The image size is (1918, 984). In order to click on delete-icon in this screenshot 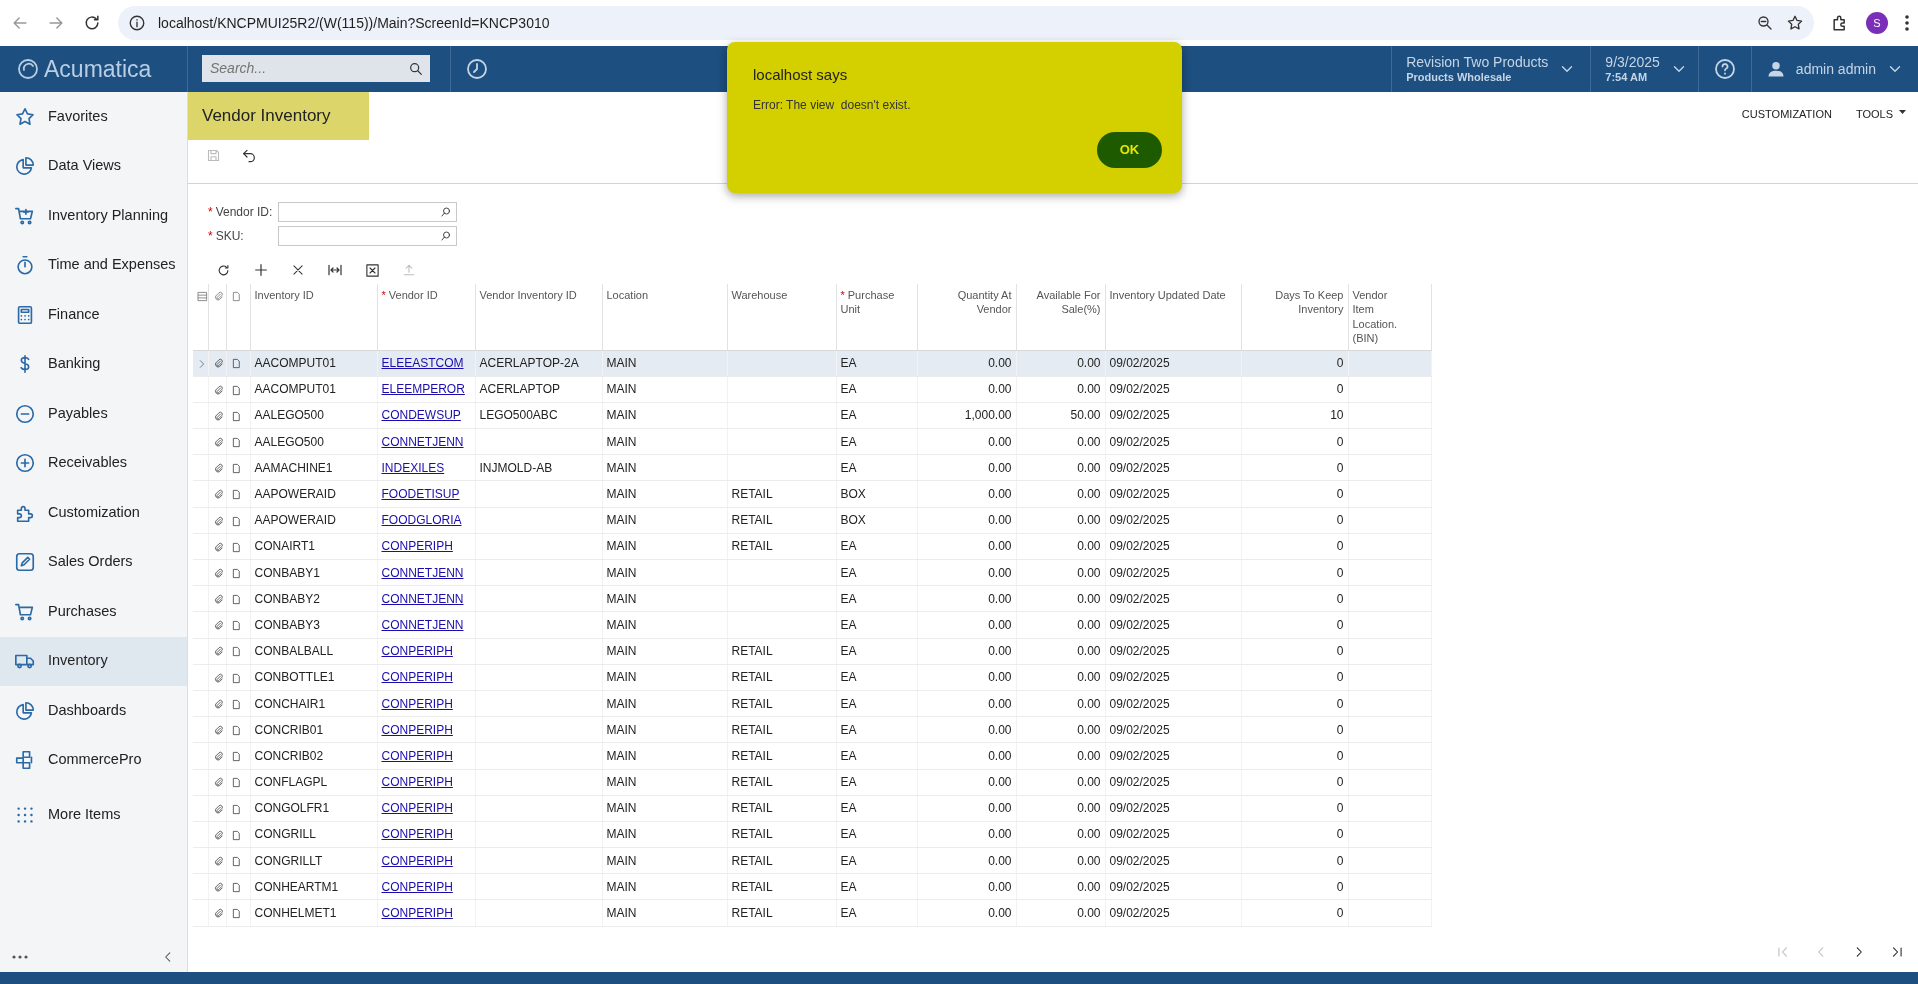, I will do `click(298, 270)`.